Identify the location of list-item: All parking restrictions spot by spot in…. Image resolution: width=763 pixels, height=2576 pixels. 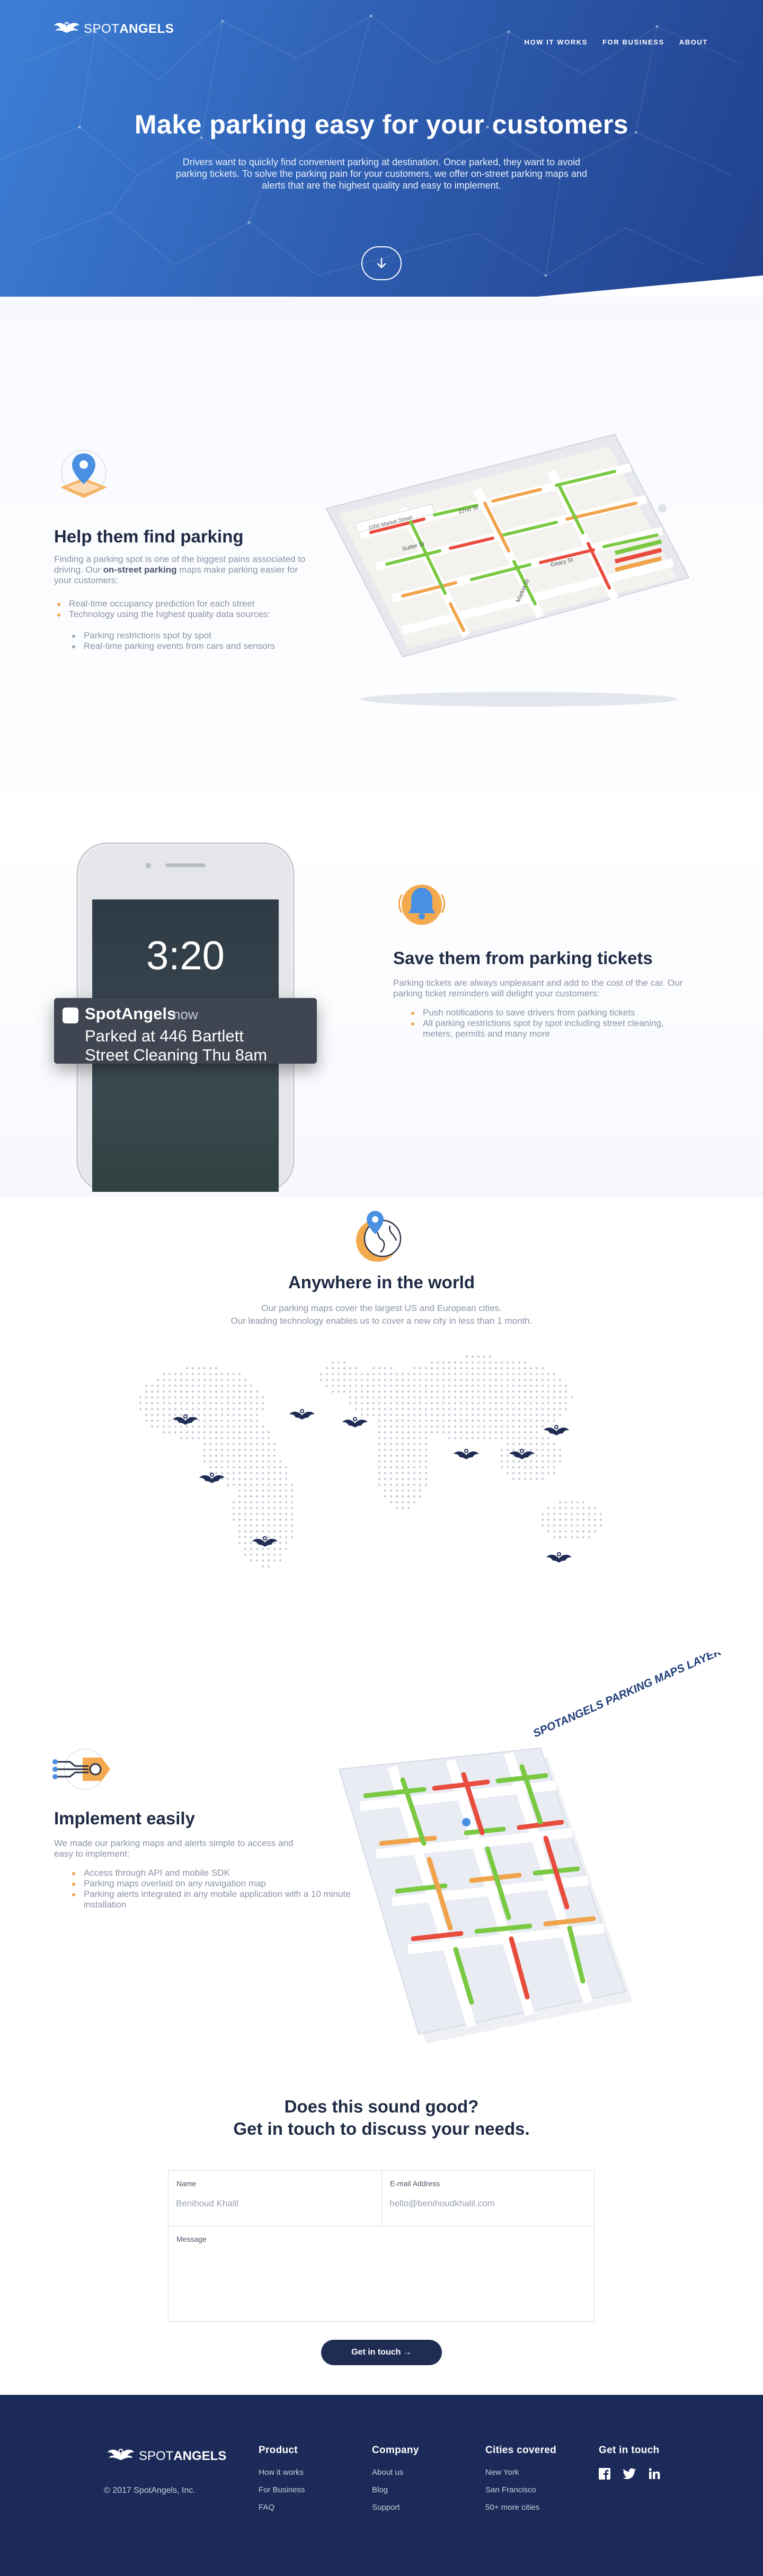
(546, 1028).